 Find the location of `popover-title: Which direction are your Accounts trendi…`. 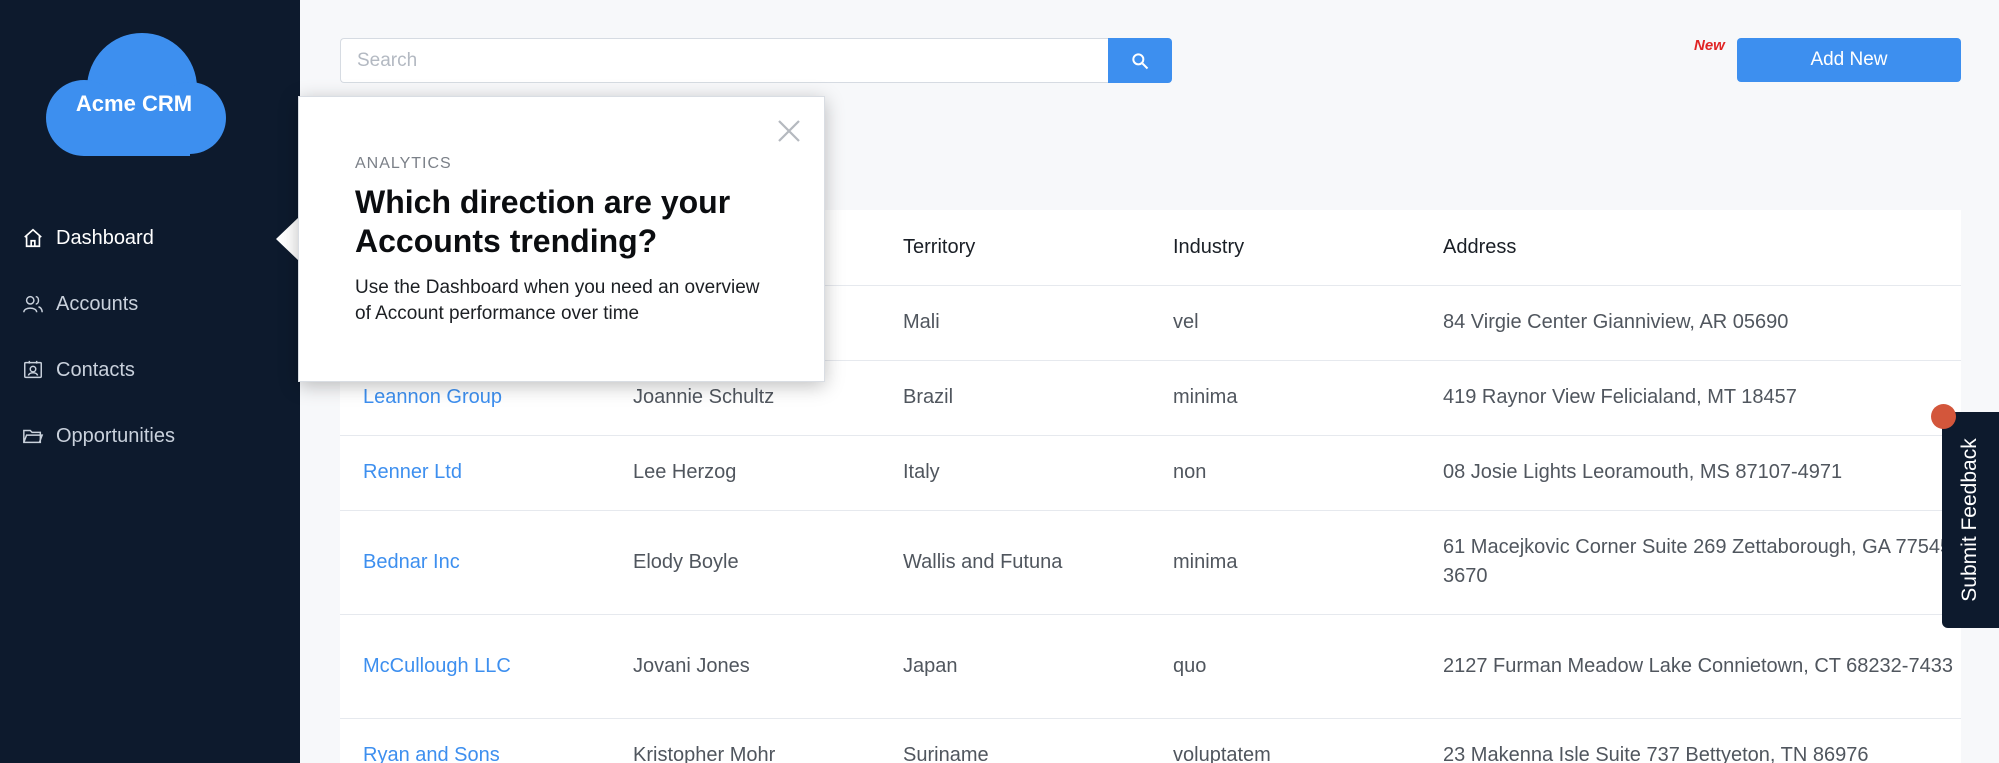

popover-title: Which direction are your Accounts trendi… is located at coordinates (543, 221).